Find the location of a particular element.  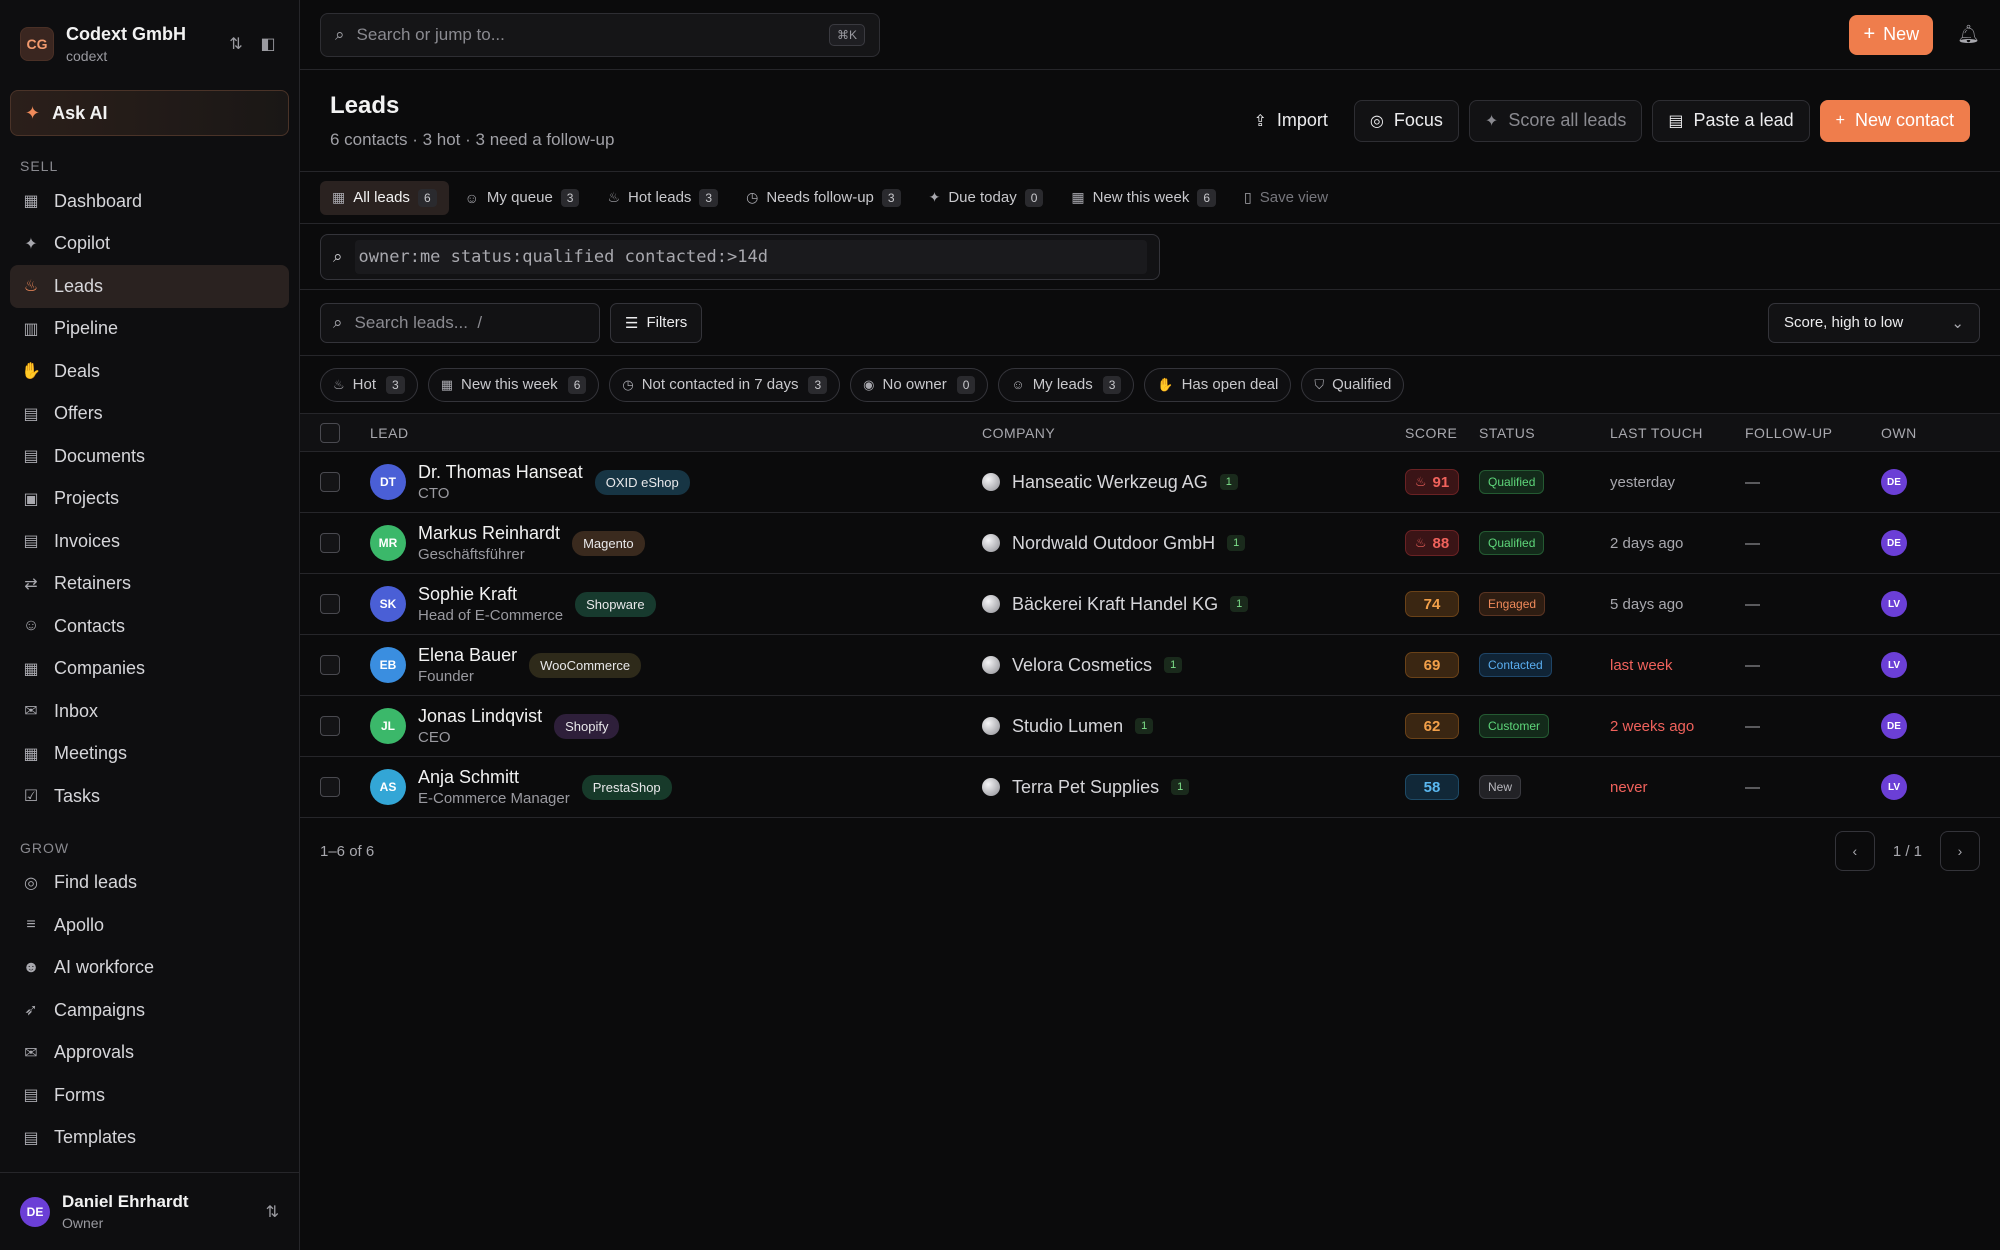

chip-qualified: ⛉ Qualified is located at coordinates (1353, 384).